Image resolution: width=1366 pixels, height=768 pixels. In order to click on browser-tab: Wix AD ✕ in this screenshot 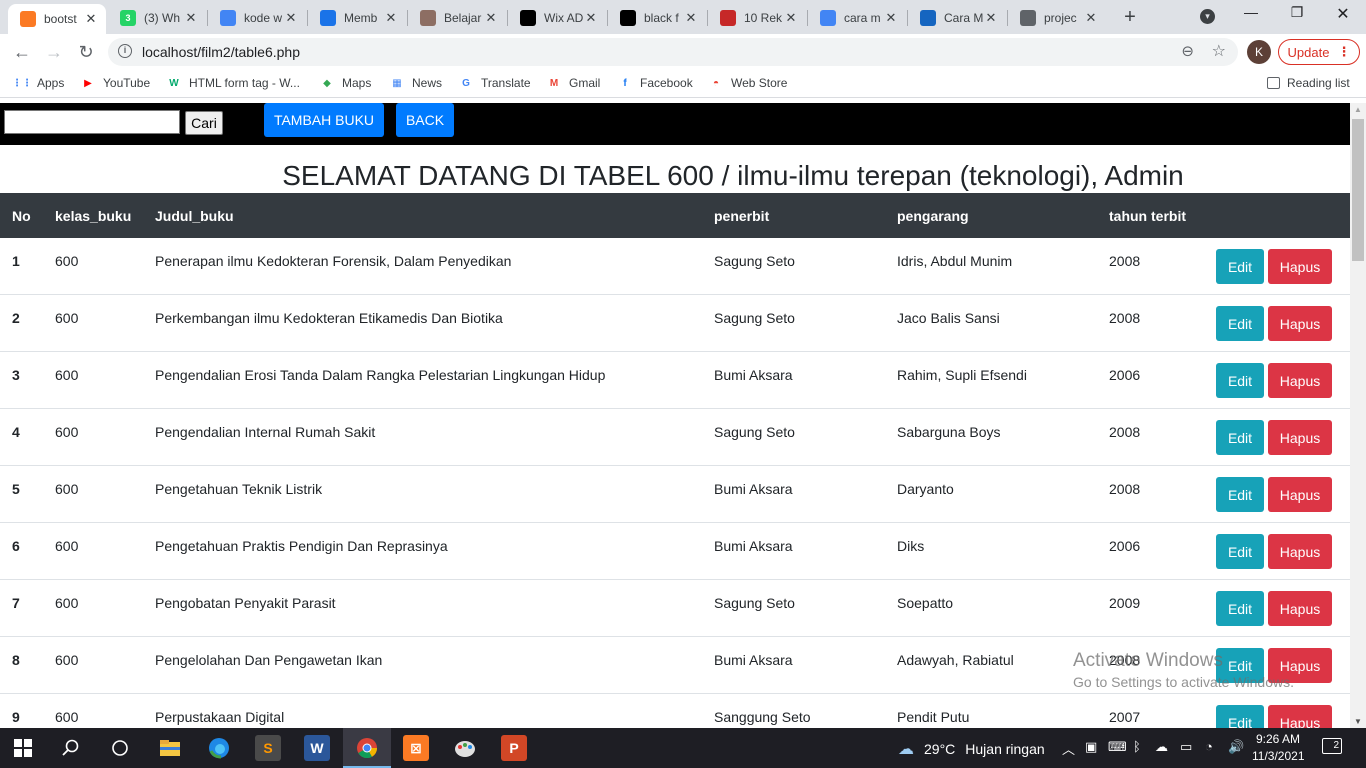, I will do `click(557, 18)`.